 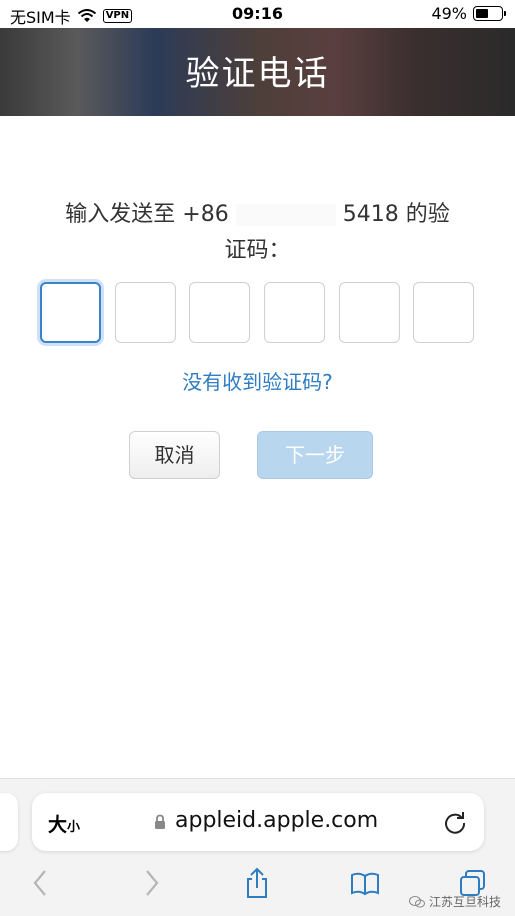 What do you see at coordinates (285, 215) in the screenshot?
I see `masked-number` at bounding box center [285, 215].